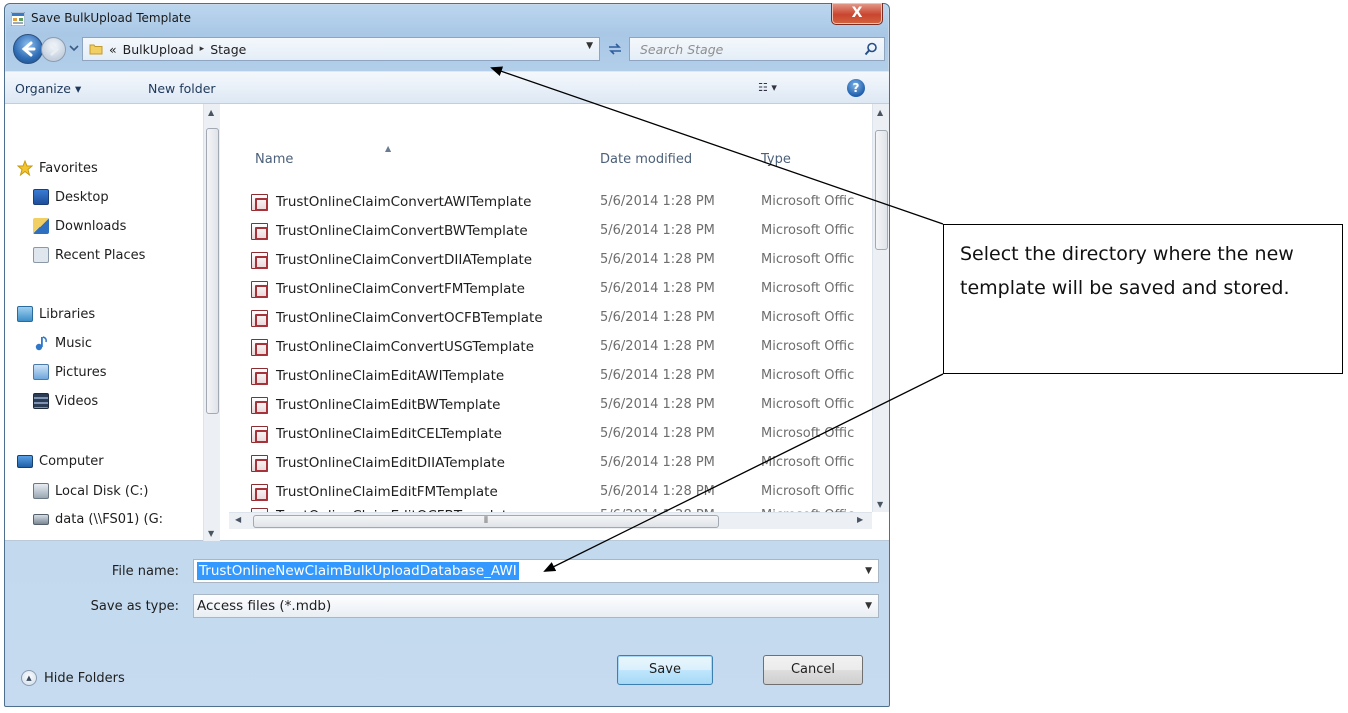 This screenshot has width=1348, height=713. I want to click on organize-button: Organize ▾, so click(48, 88).